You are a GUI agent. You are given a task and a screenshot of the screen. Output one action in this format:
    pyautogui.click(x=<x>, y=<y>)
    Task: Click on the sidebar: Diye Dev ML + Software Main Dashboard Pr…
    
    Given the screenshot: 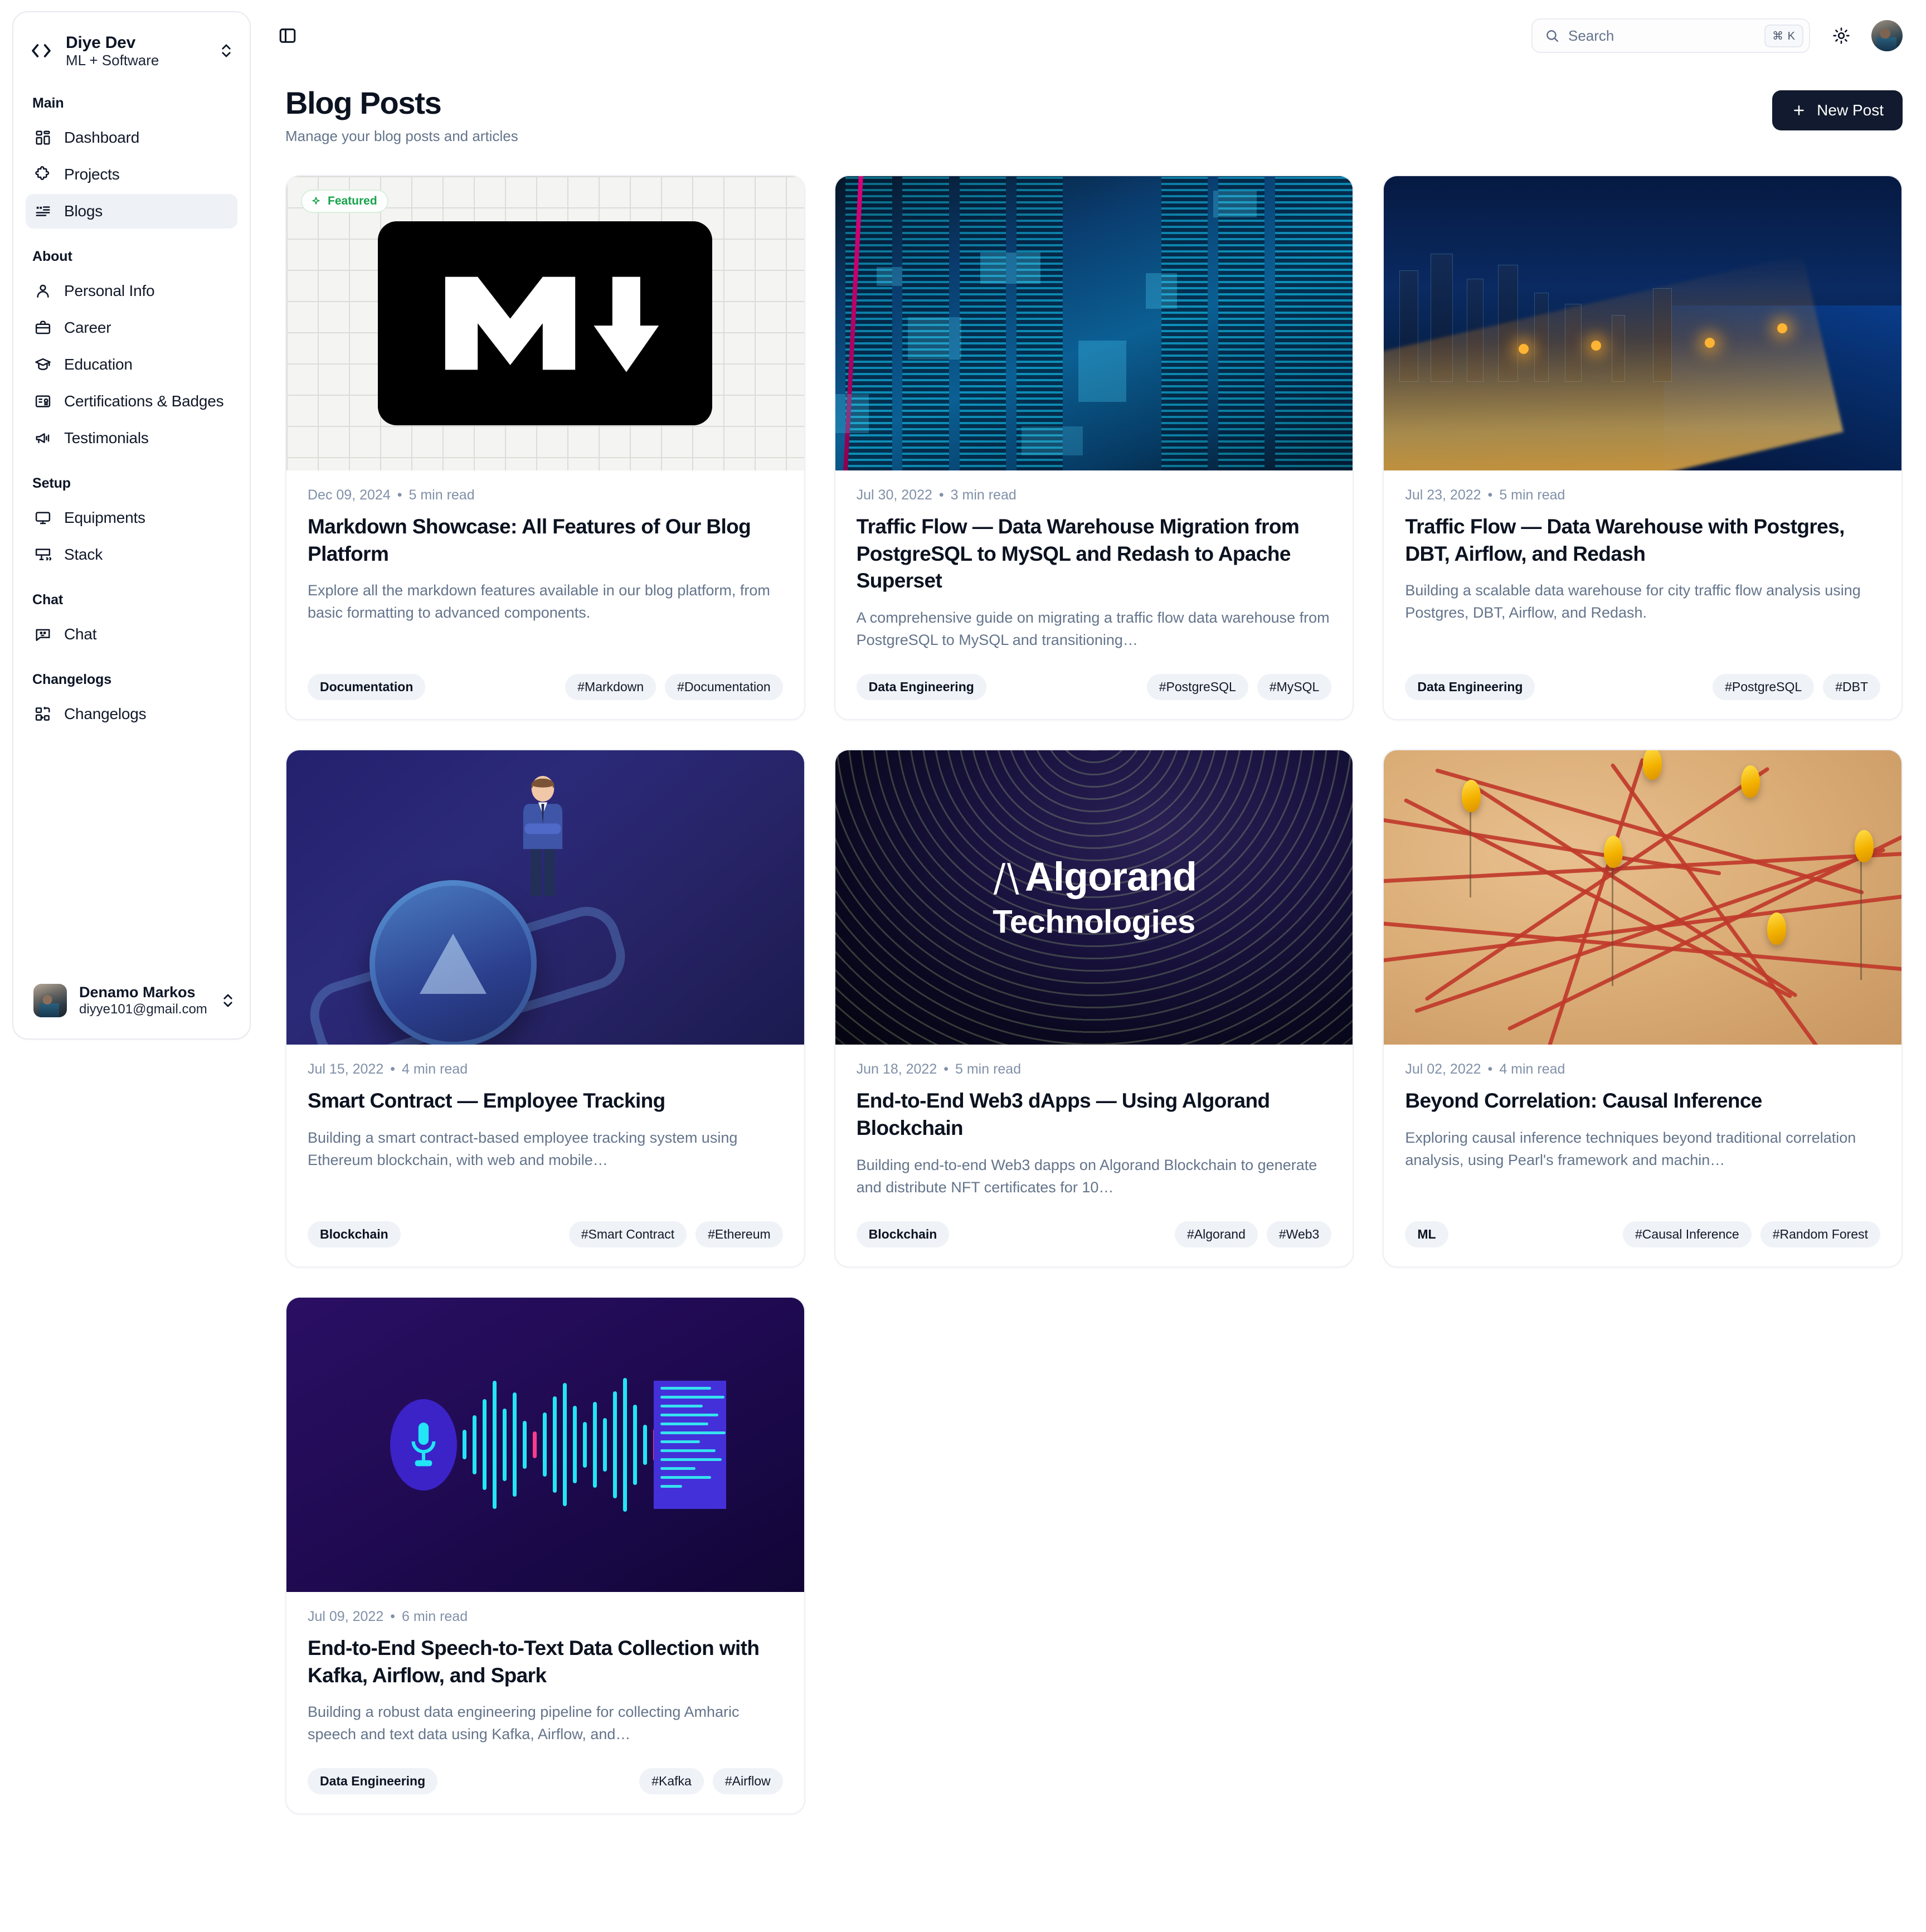 What is the action you would take?
    pyautogui.click(x=131, y=966)
    